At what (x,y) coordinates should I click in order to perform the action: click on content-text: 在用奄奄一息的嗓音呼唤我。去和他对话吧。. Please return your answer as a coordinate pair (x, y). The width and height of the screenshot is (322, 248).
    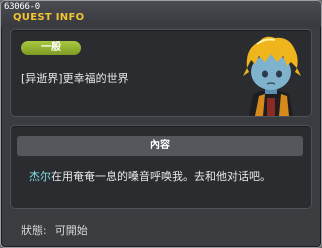
    Looking at the image, I should click on (161, 176).